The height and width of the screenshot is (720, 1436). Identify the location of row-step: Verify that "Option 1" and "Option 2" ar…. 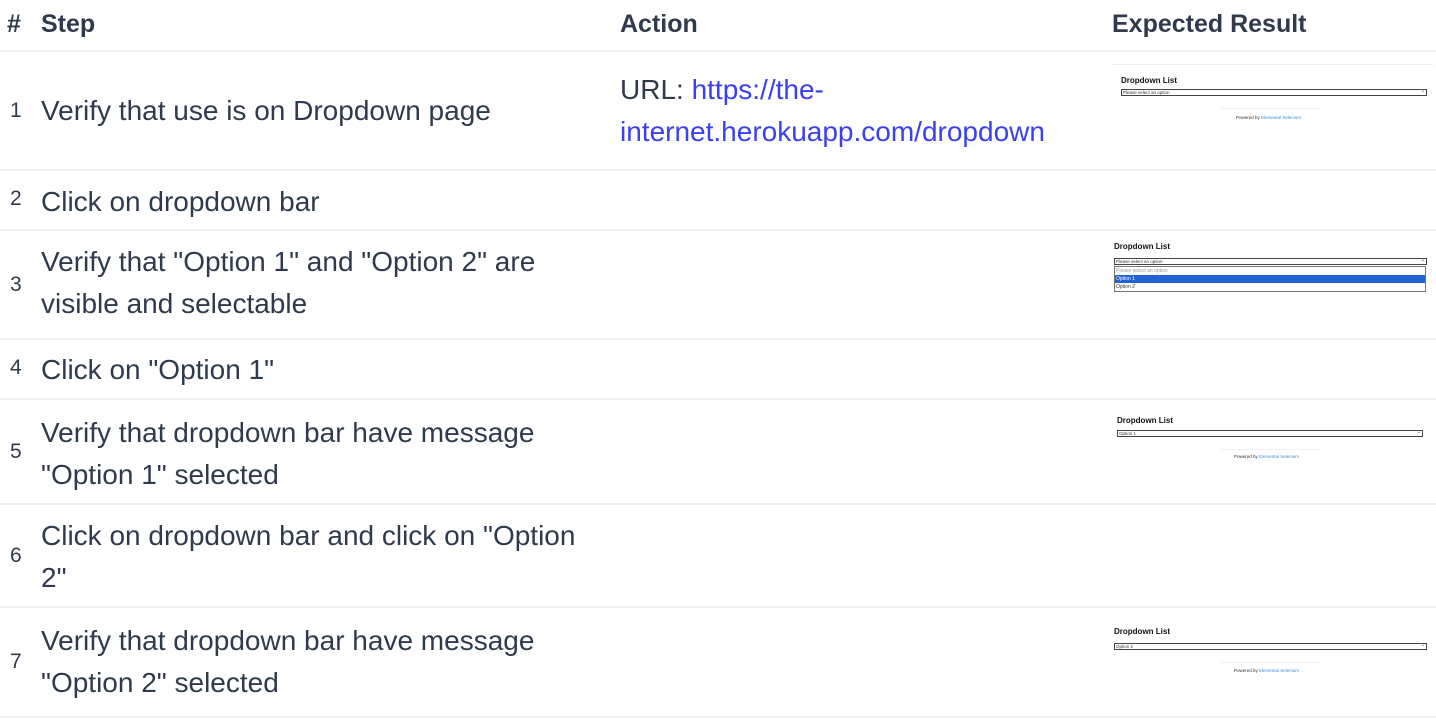
(288, 282).